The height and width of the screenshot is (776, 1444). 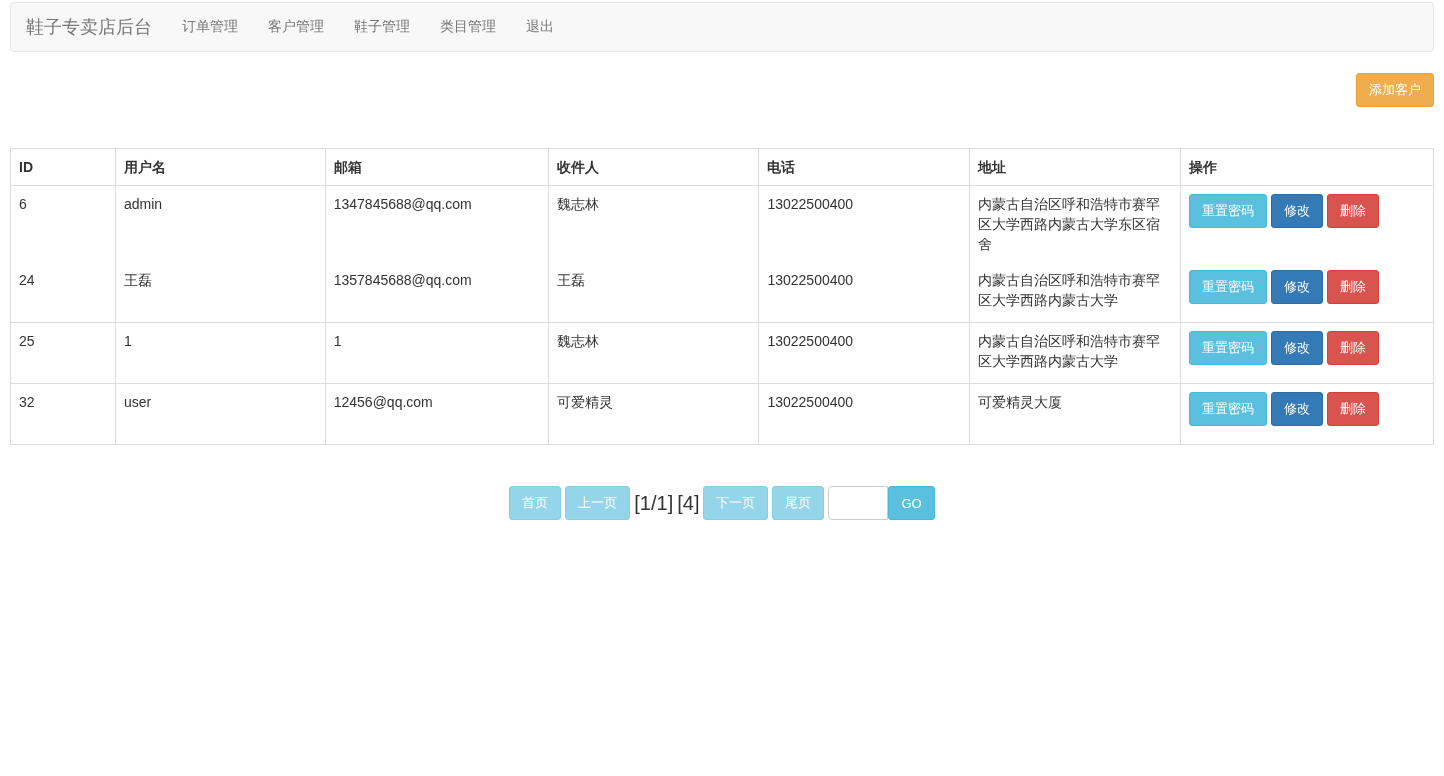 I want to click on go-button: GO, so click(x=911, y=503).